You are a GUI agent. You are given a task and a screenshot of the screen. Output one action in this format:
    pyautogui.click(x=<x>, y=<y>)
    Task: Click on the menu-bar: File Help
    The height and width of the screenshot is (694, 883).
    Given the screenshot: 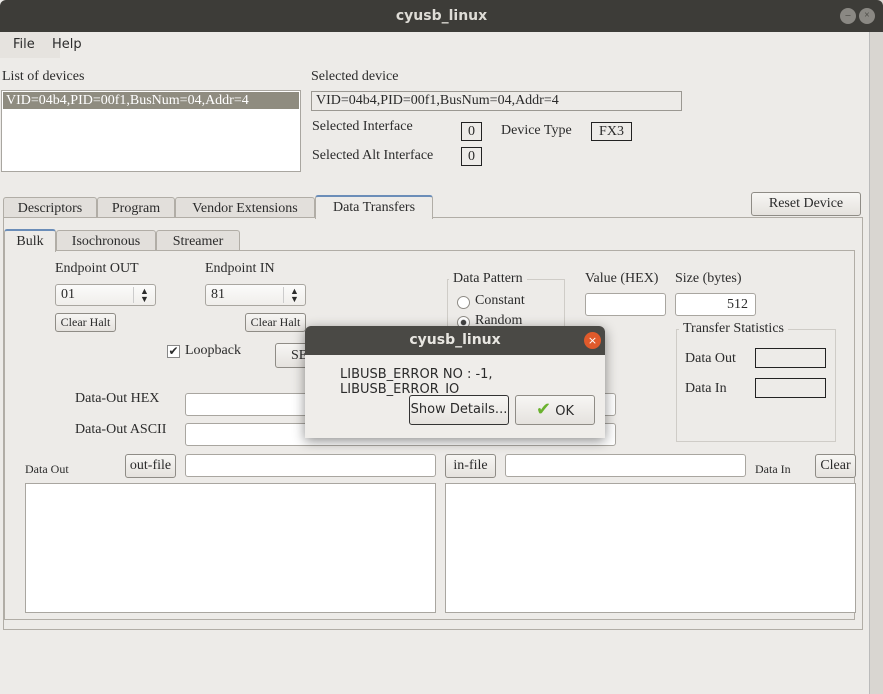 What is the action you would take?
    pyautogui.click(x=41, y=45)
    